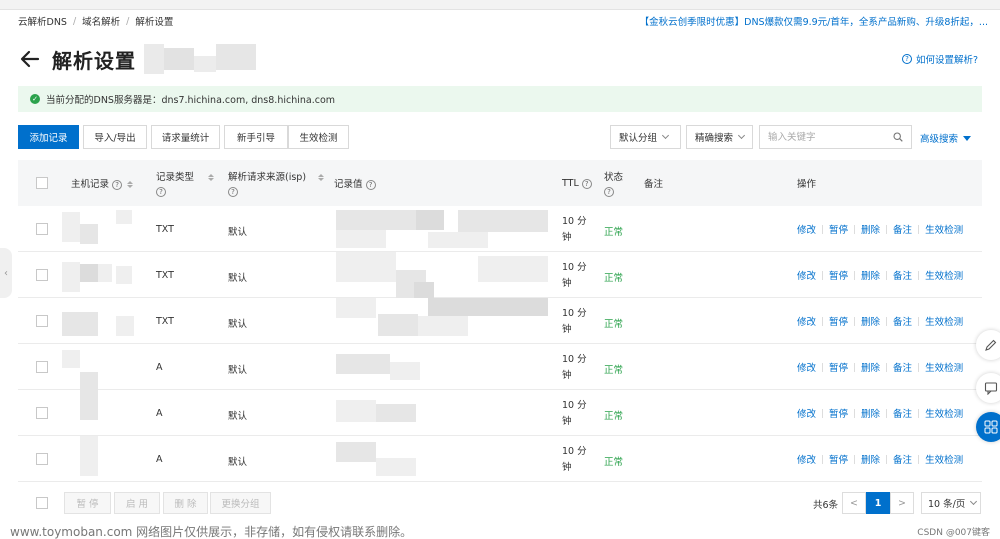 The width and height of the screenshot is (1000, 539). What do you see at coordinates (988, 427) in the screenshot?
I see `apps-float-button` at bounding box center [988, 427].